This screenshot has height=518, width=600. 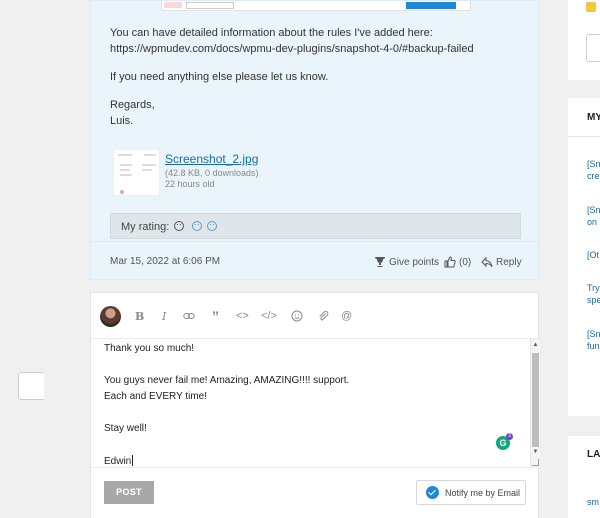 What do you see at coordinates (414, 262) in the screenshot?
I see `give-points-label: Give points` at bounding box center [414, 262].